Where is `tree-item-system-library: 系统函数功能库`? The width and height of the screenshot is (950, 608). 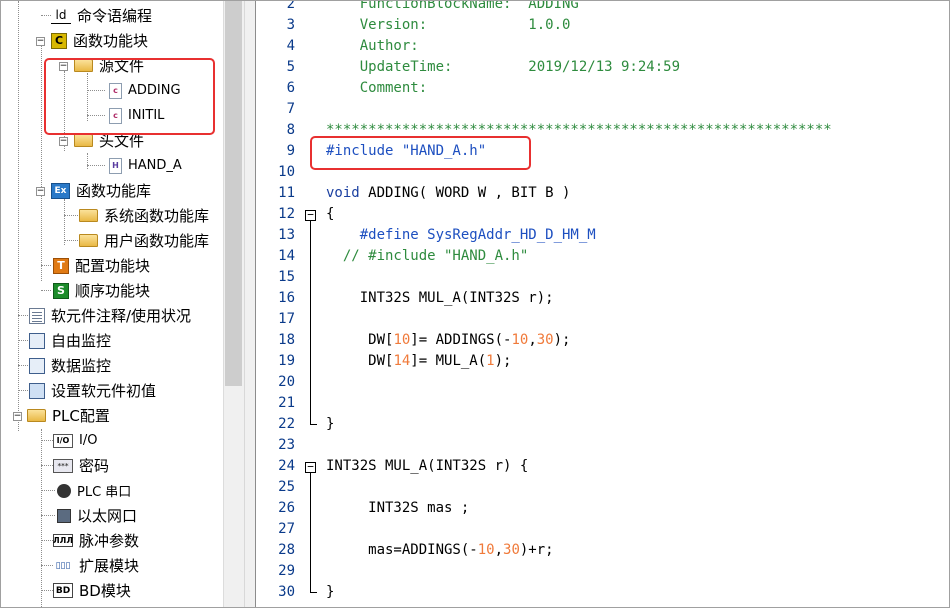
tree-item-system-library: 系统函数功能库 is located at coordinates (145, 215).